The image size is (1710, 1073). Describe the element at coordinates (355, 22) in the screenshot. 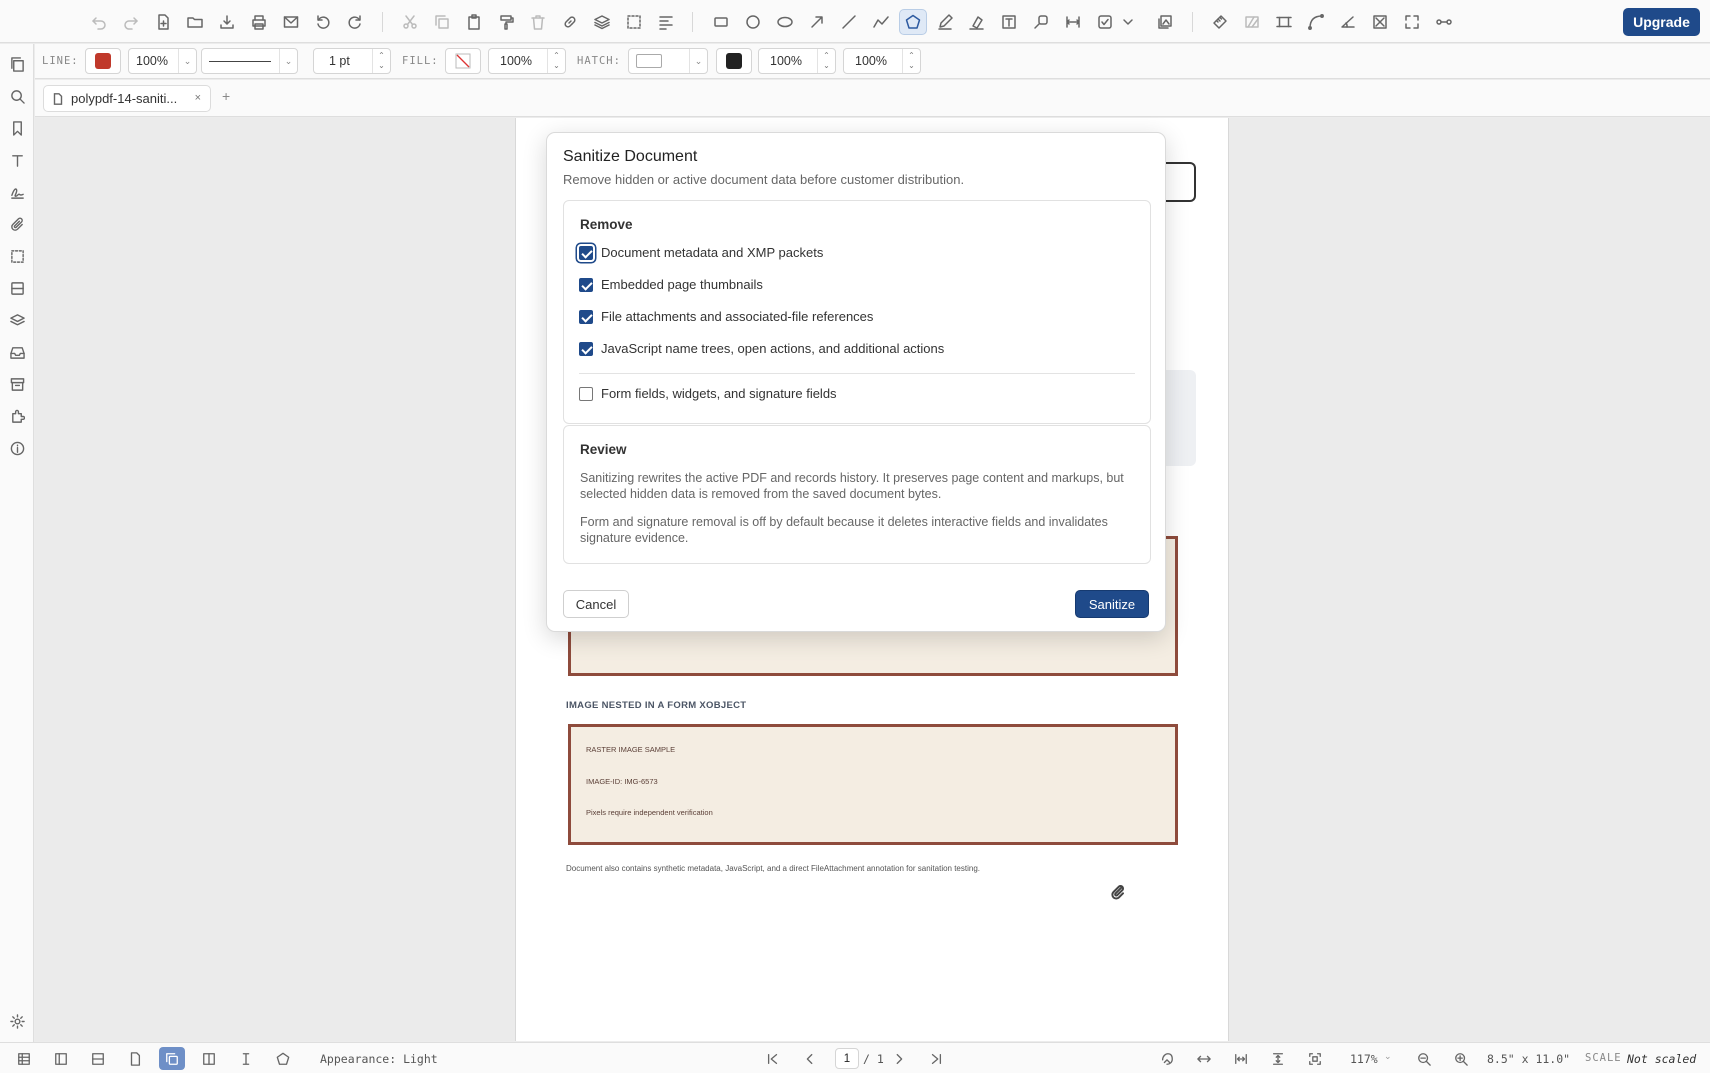

I see `rotate-right-icon` at that location.